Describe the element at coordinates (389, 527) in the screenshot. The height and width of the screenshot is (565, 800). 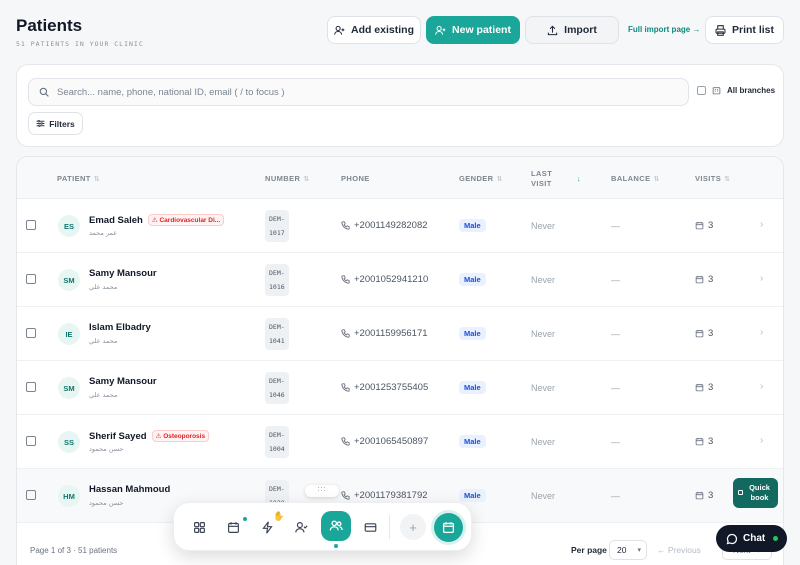
I see `dock-divider` at that location.